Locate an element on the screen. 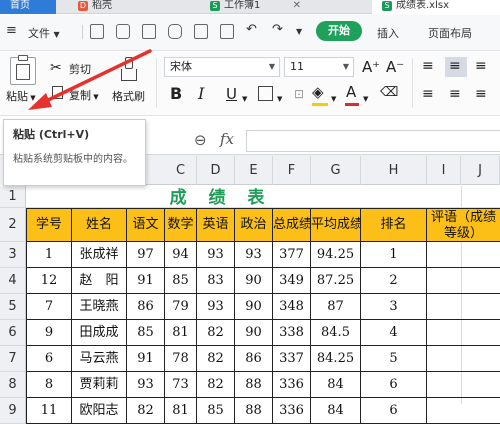  tab-home: 首页 is located at coordinates (28, 7).